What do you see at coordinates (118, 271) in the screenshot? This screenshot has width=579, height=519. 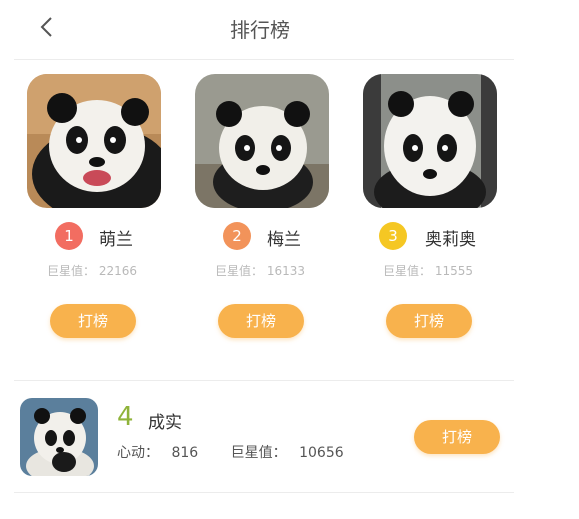 I see `star-value: 22166` at bounding box center [118, 271].